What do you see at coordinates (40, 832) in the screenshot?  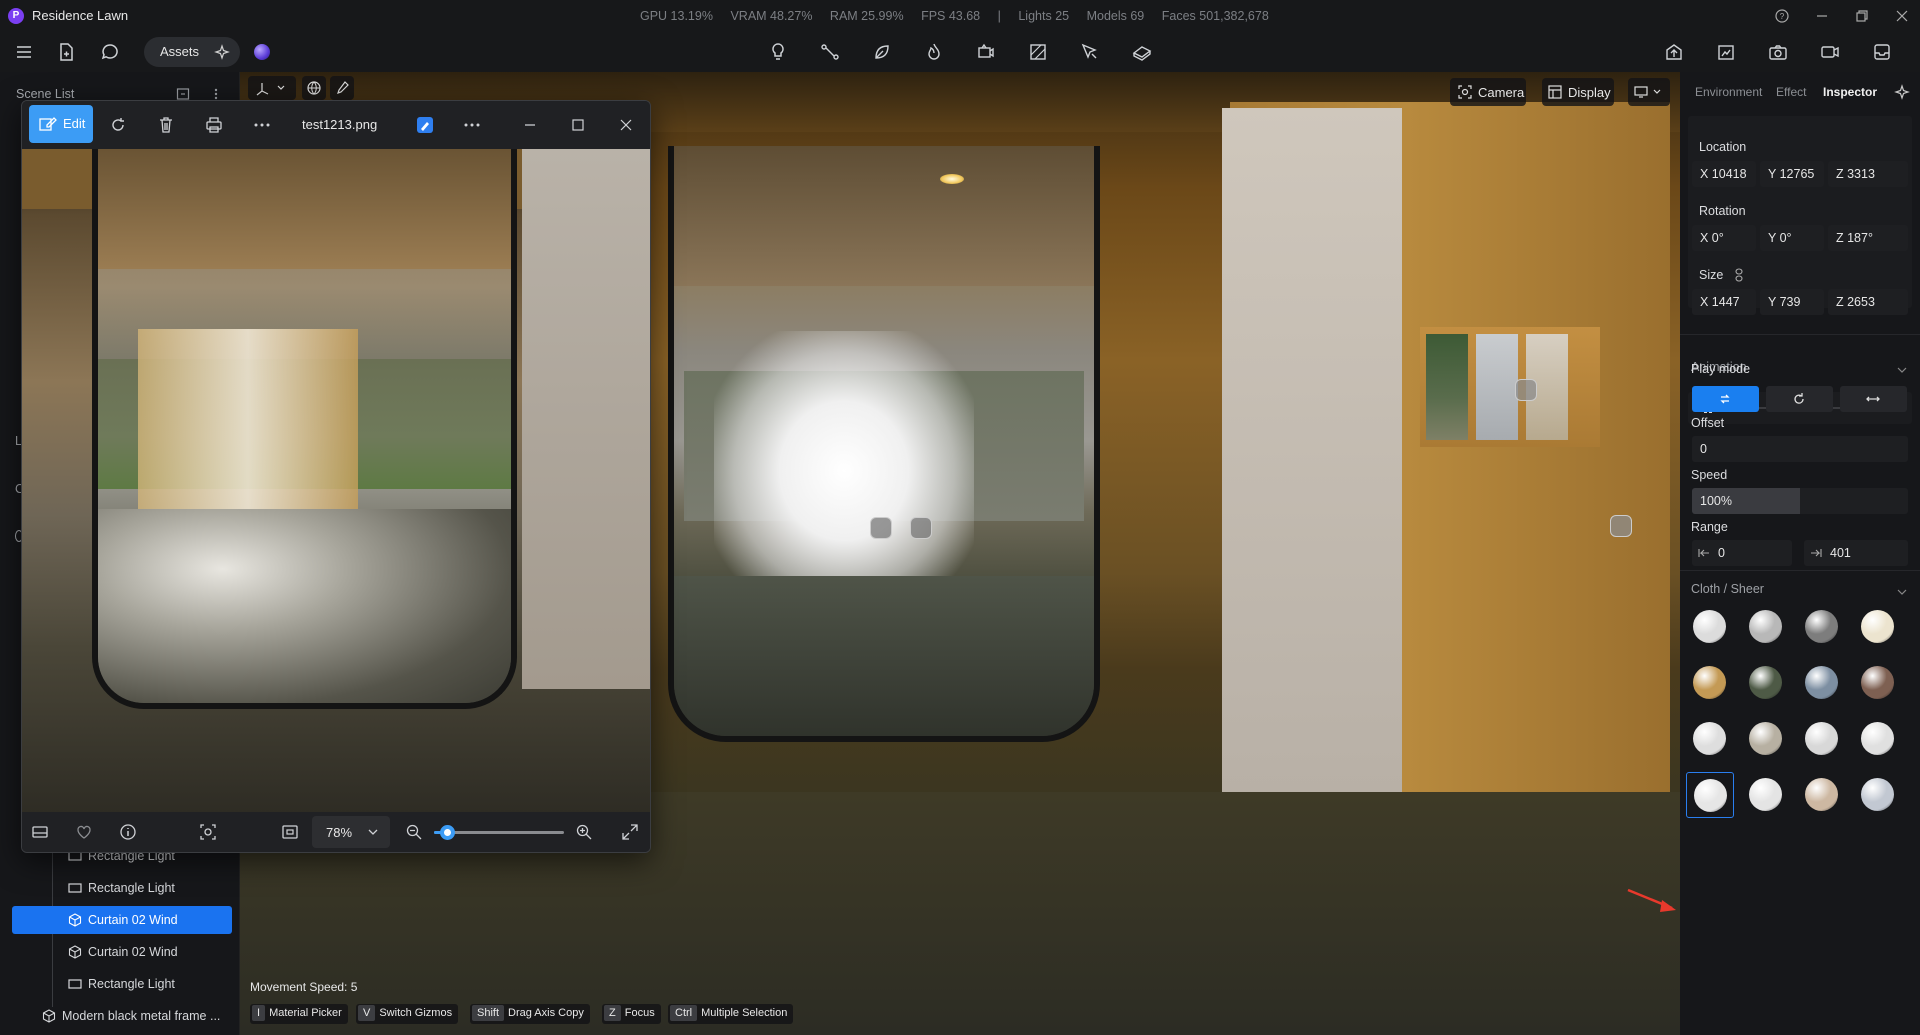 I see `filmstrip-icon` at bounding box center [40, 832].